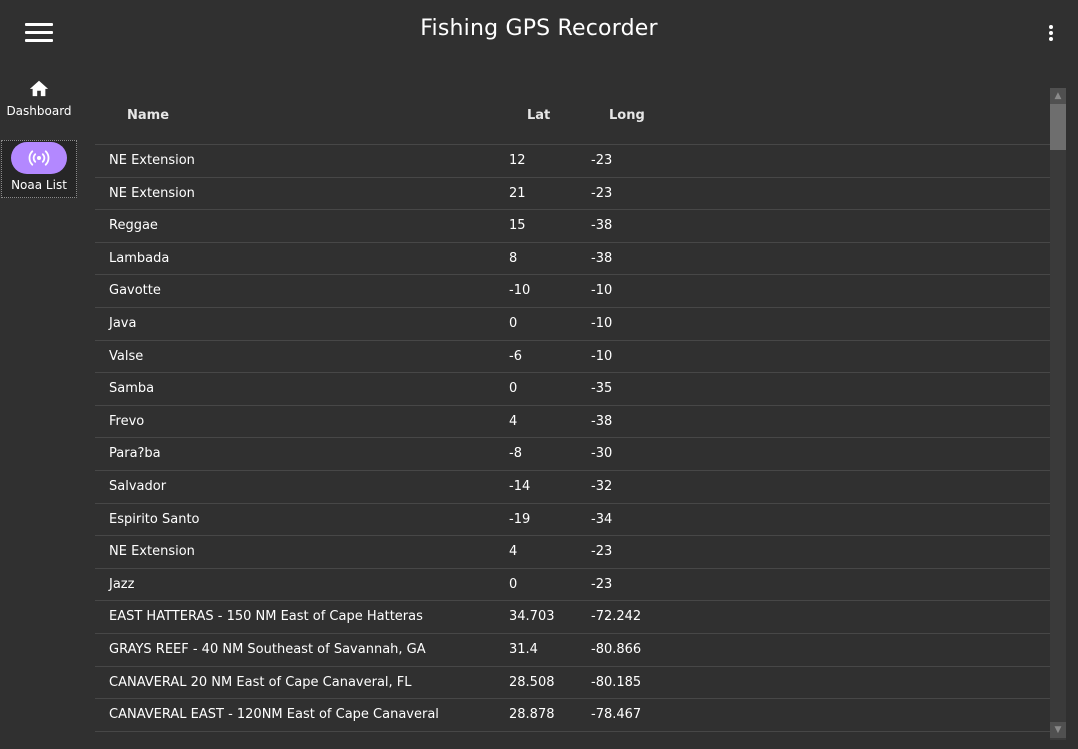  Describe the element at coordinates (39, 406) in the screenshot. I see `navigation-rail: Dashboard Noaa List` at that location.